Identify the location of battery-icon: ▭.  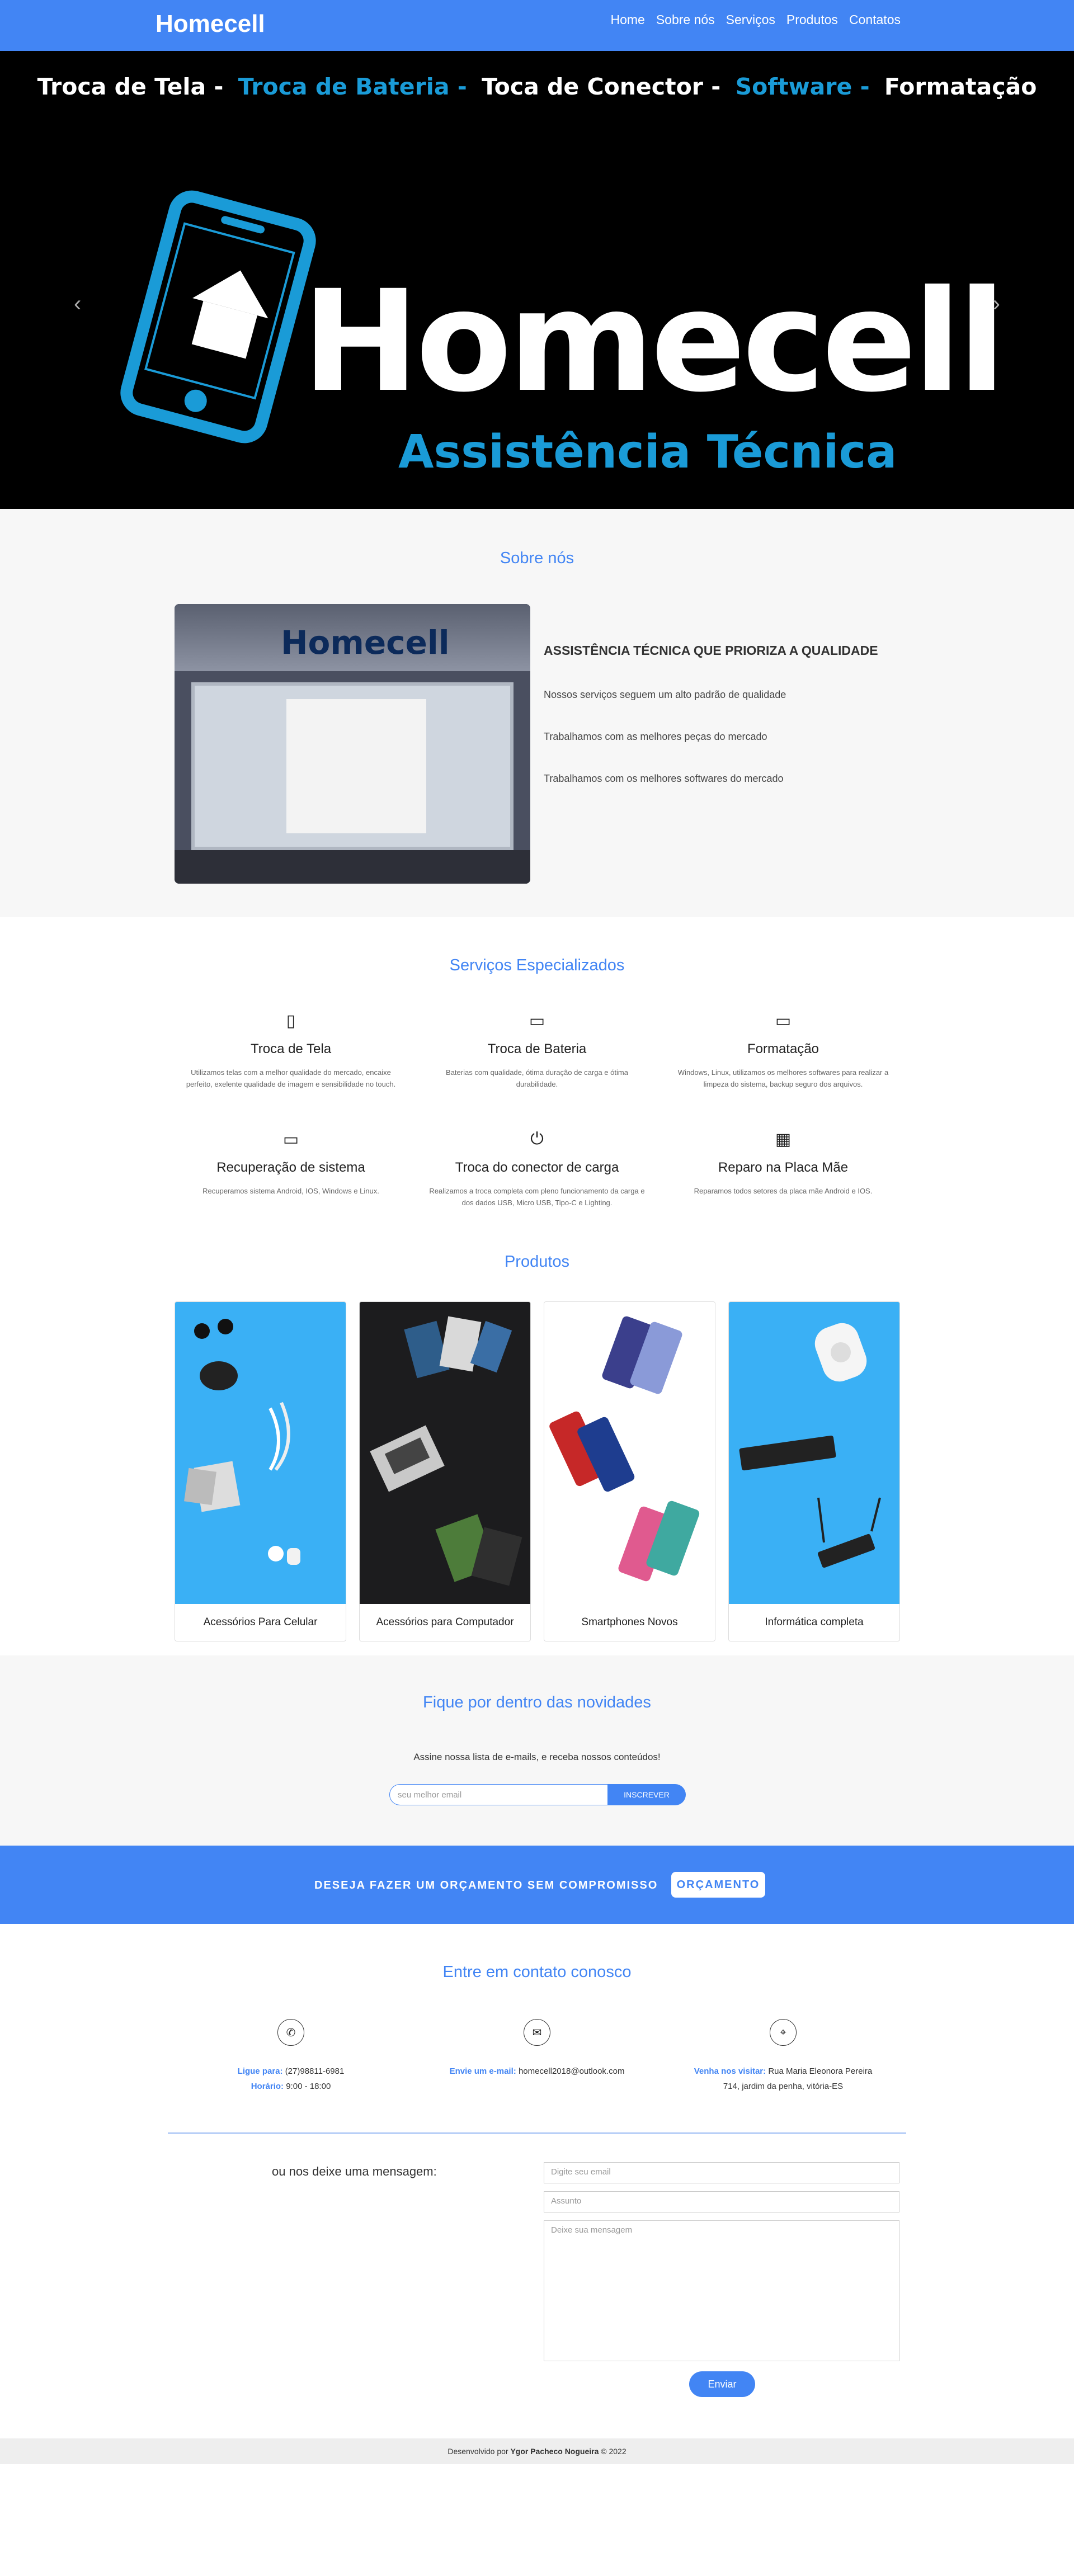
(537, 1021).